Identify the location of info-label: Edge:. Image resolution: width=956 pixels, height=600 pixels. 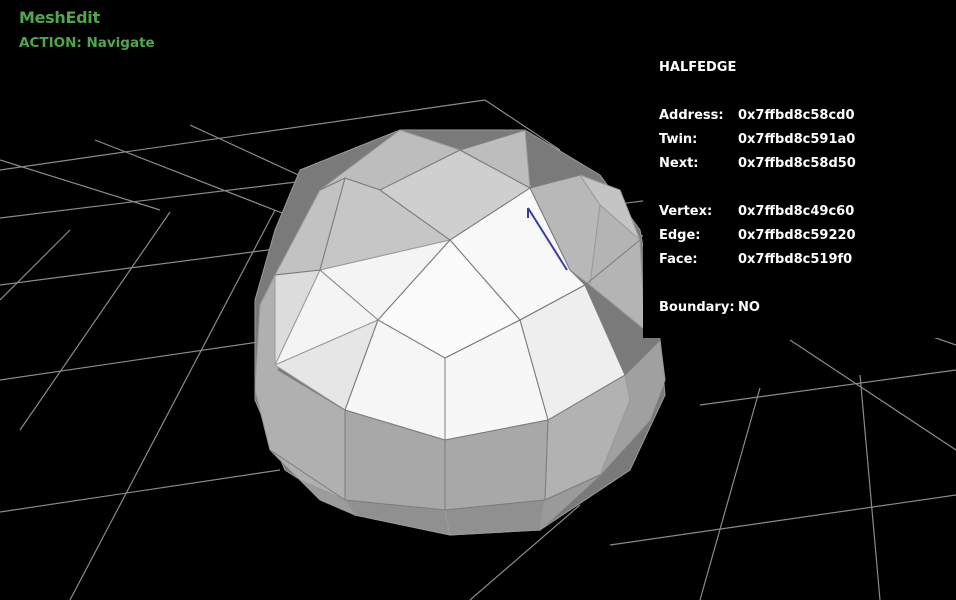
(680, 235).